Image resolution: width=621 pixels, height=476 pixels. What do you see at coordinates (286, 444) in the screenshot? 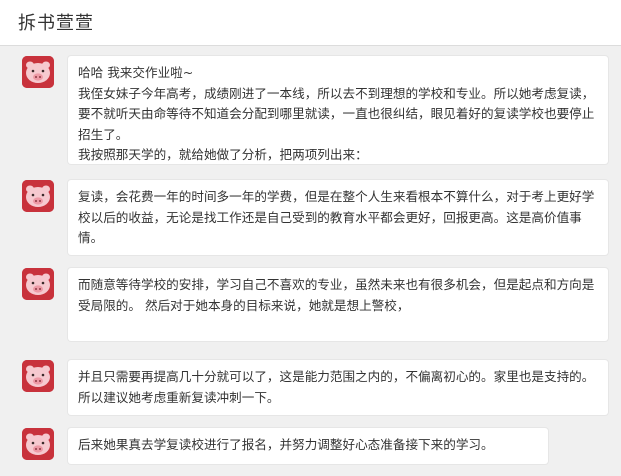
I see `message-text-line: 后来她果真去学复读校进行了报名，并努力调整好心态准备接下来的学习。` at bounding box center [286, 444].